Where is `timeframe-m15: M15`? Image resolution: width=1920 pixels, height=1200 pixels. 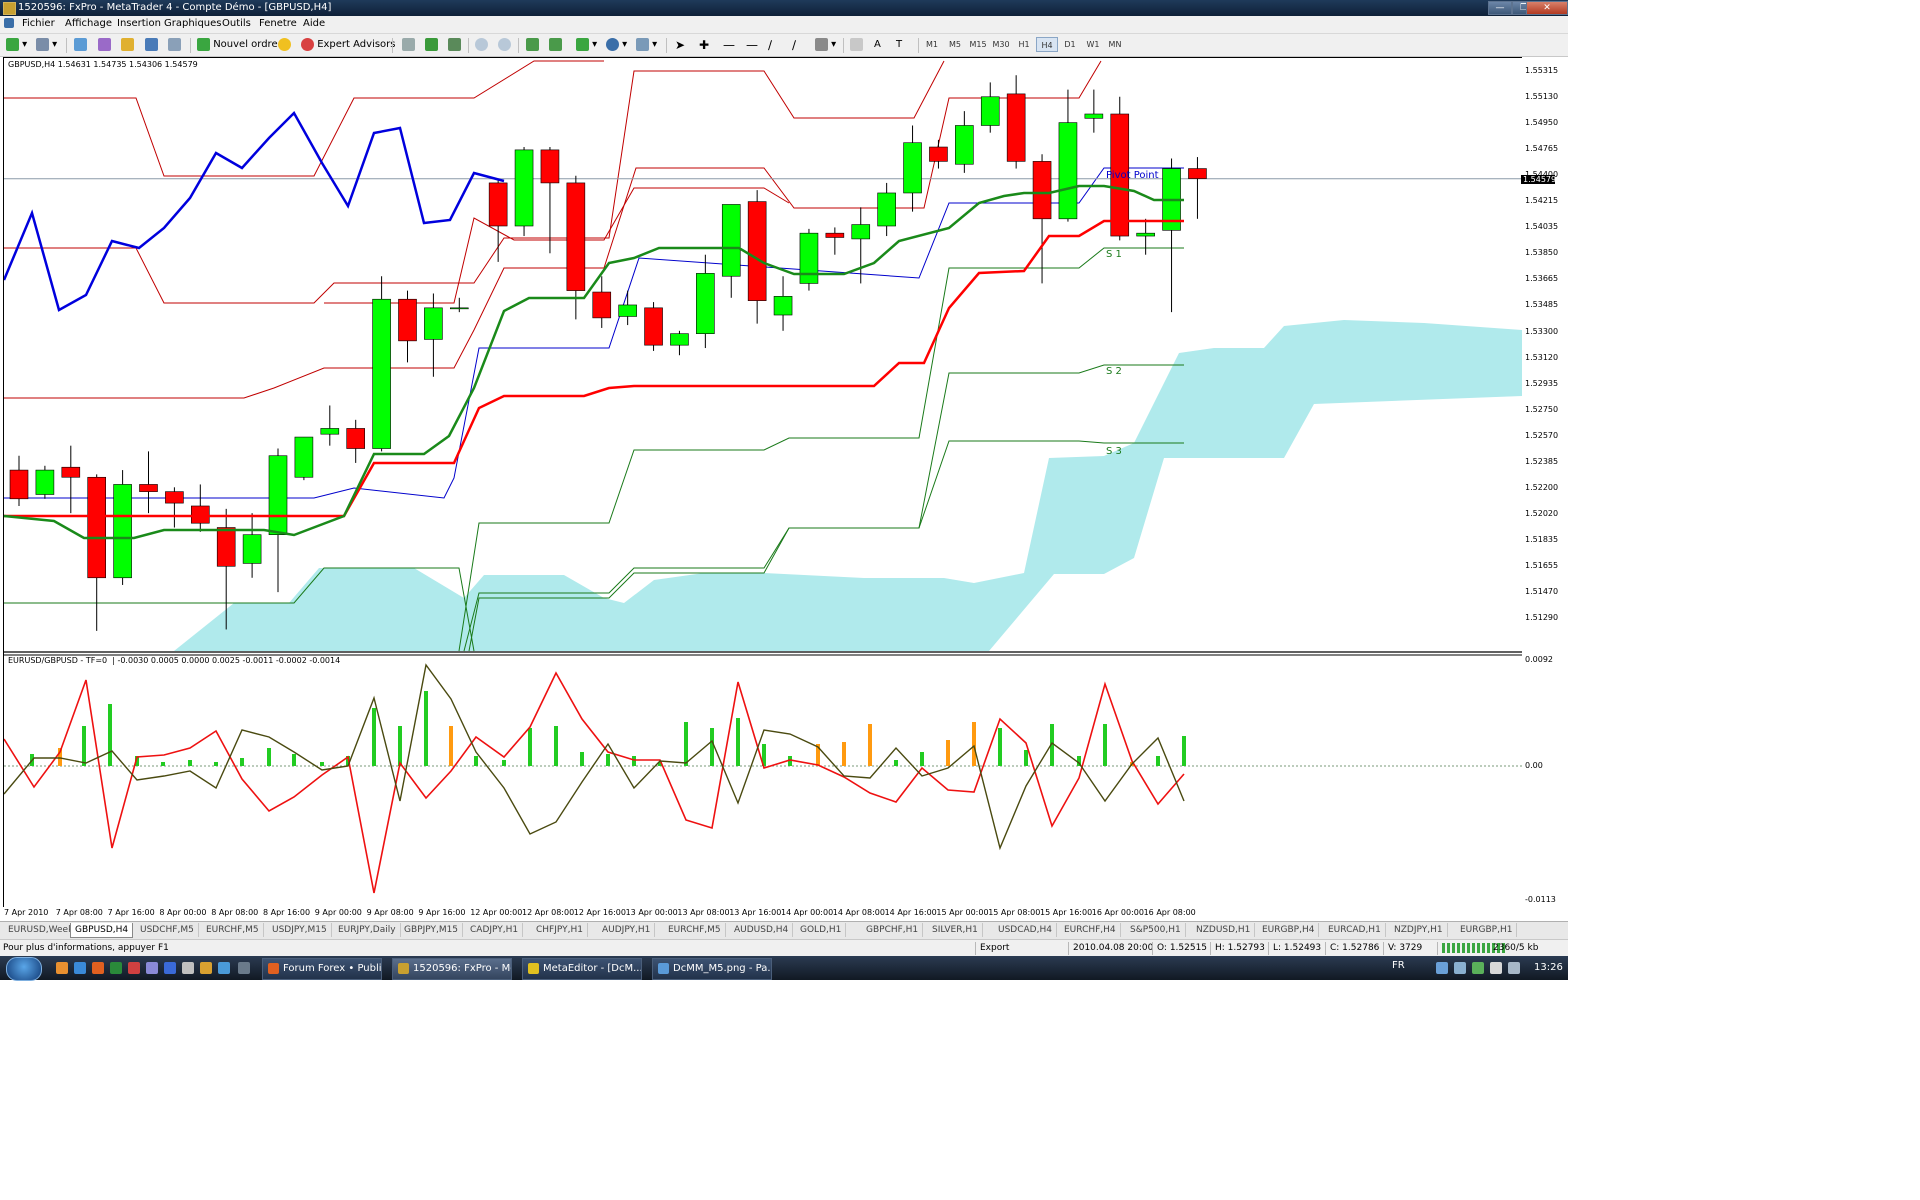
timeframe-m15: M15 is located at coordinates (978, 44).